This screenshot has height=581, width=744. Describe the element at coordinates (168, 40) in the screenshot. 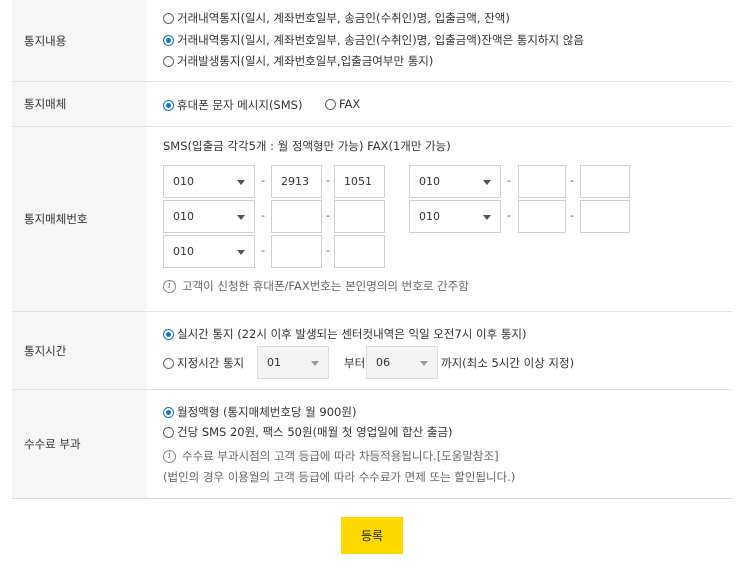

I see `radio-notify-no-balance` at that location.